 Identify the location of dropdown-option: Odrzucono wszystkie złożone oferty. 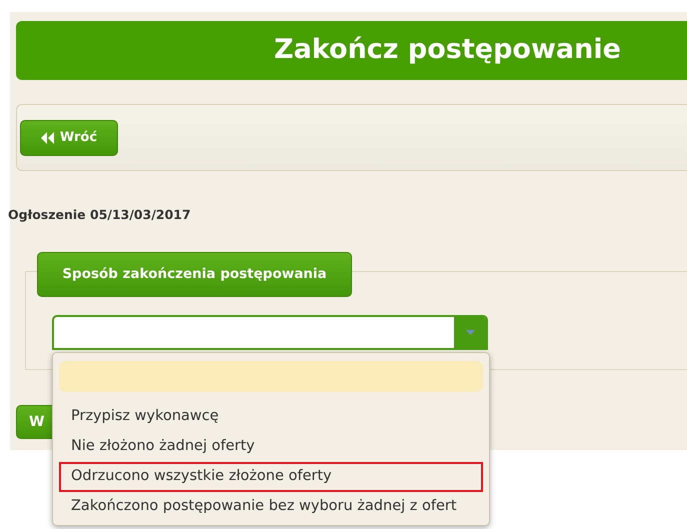
(271, 477).